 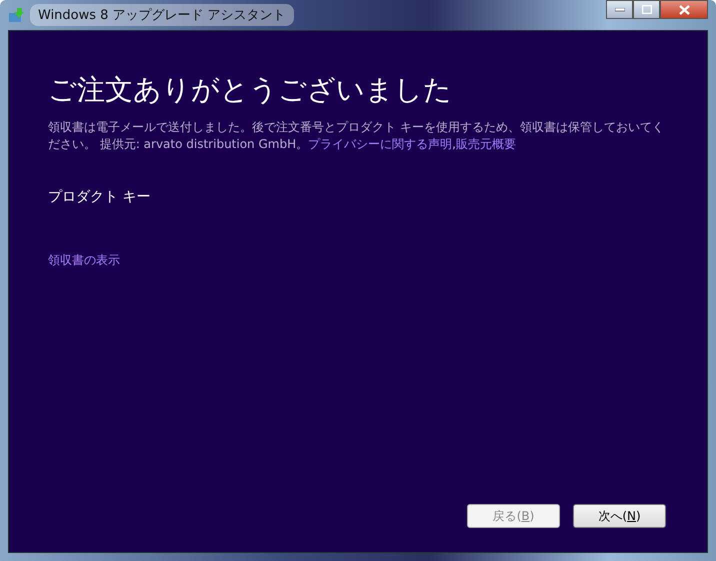 What do you see at coordinates (380, 144) in the screenshot?
I see `link: プライバシーに関する声明` at bounding box center [380, 144].